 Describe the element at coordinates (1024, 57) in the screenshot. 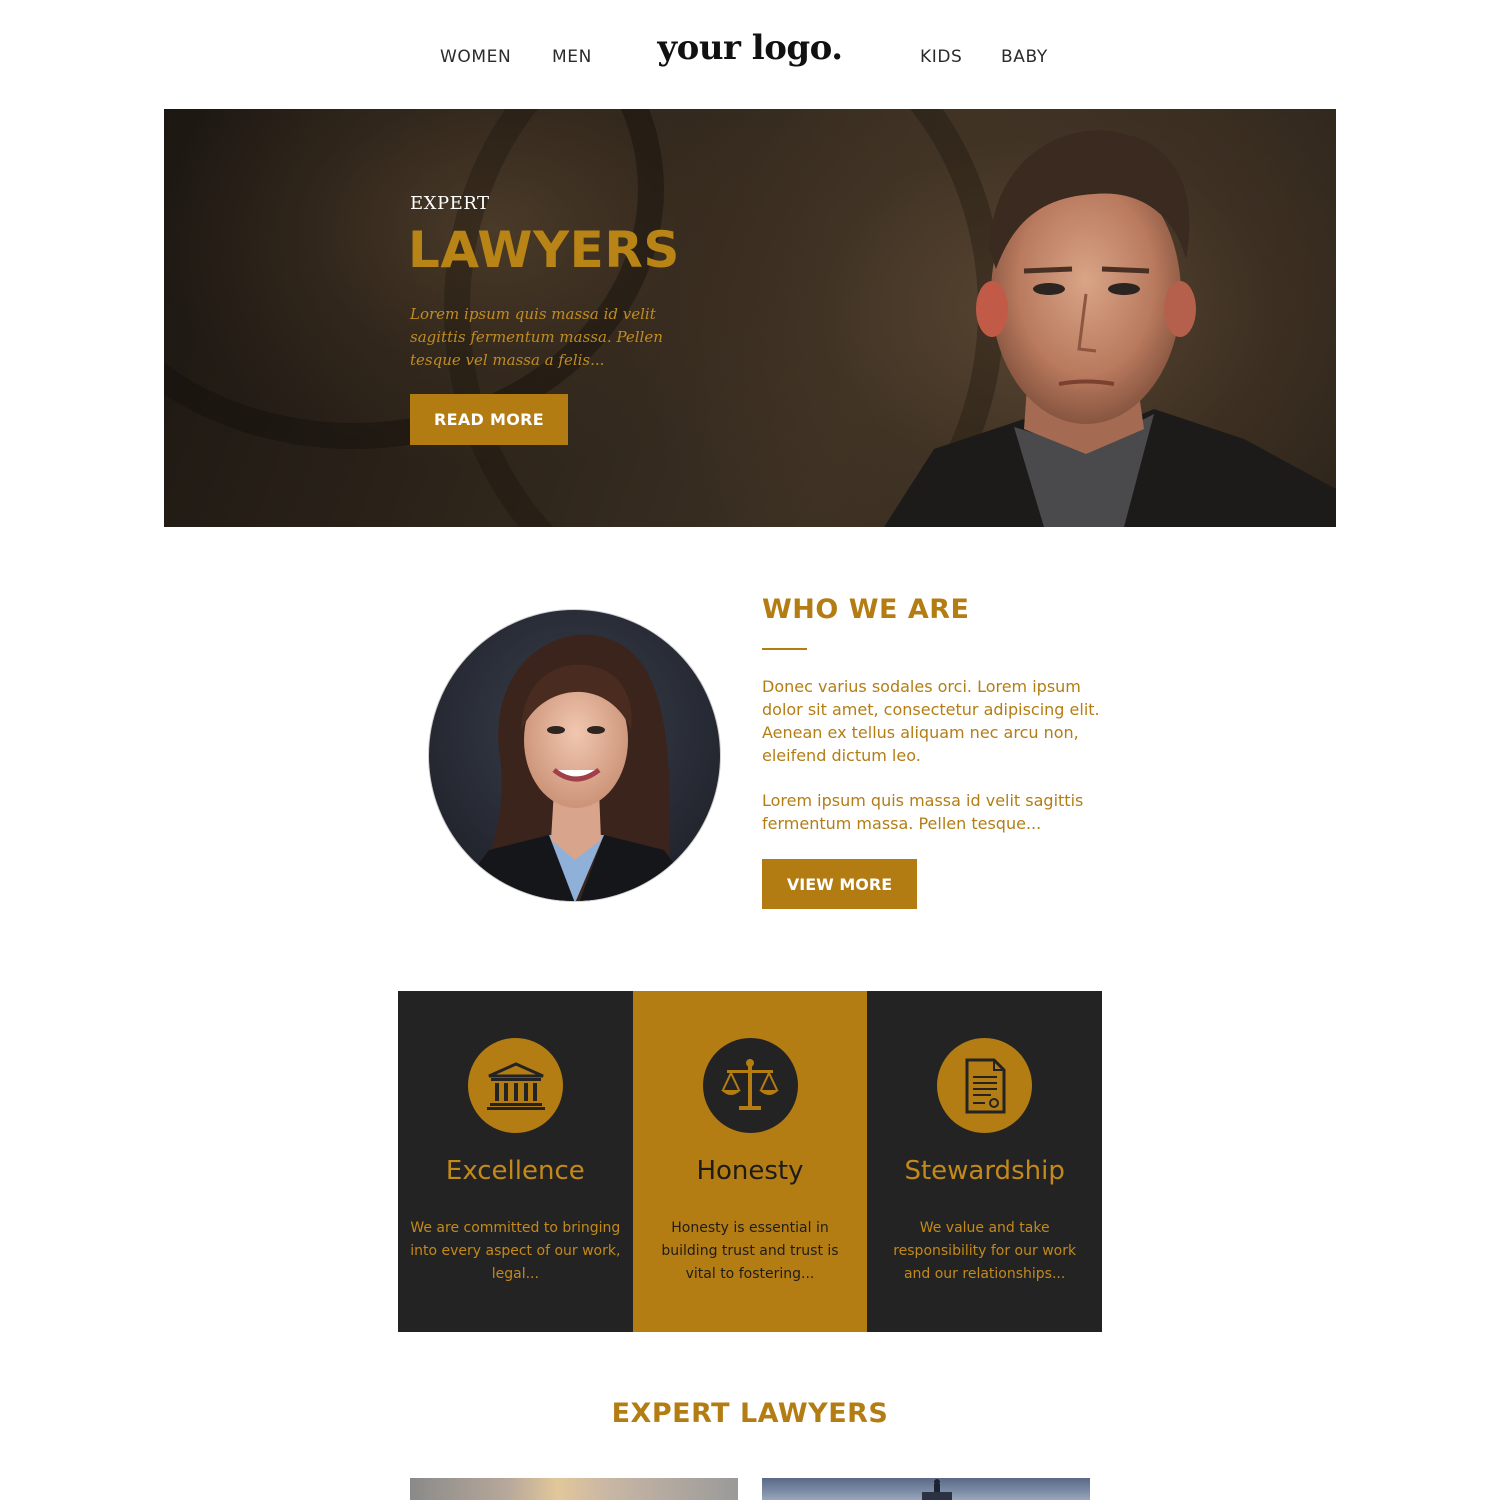

I see `nav-link-baby: BABY` at that location.